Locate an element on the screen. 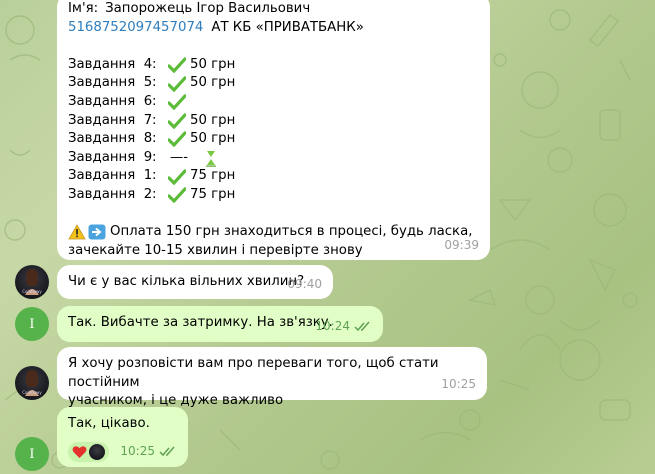  task-row: Завдання 6: is located at coordinates (273, 102).